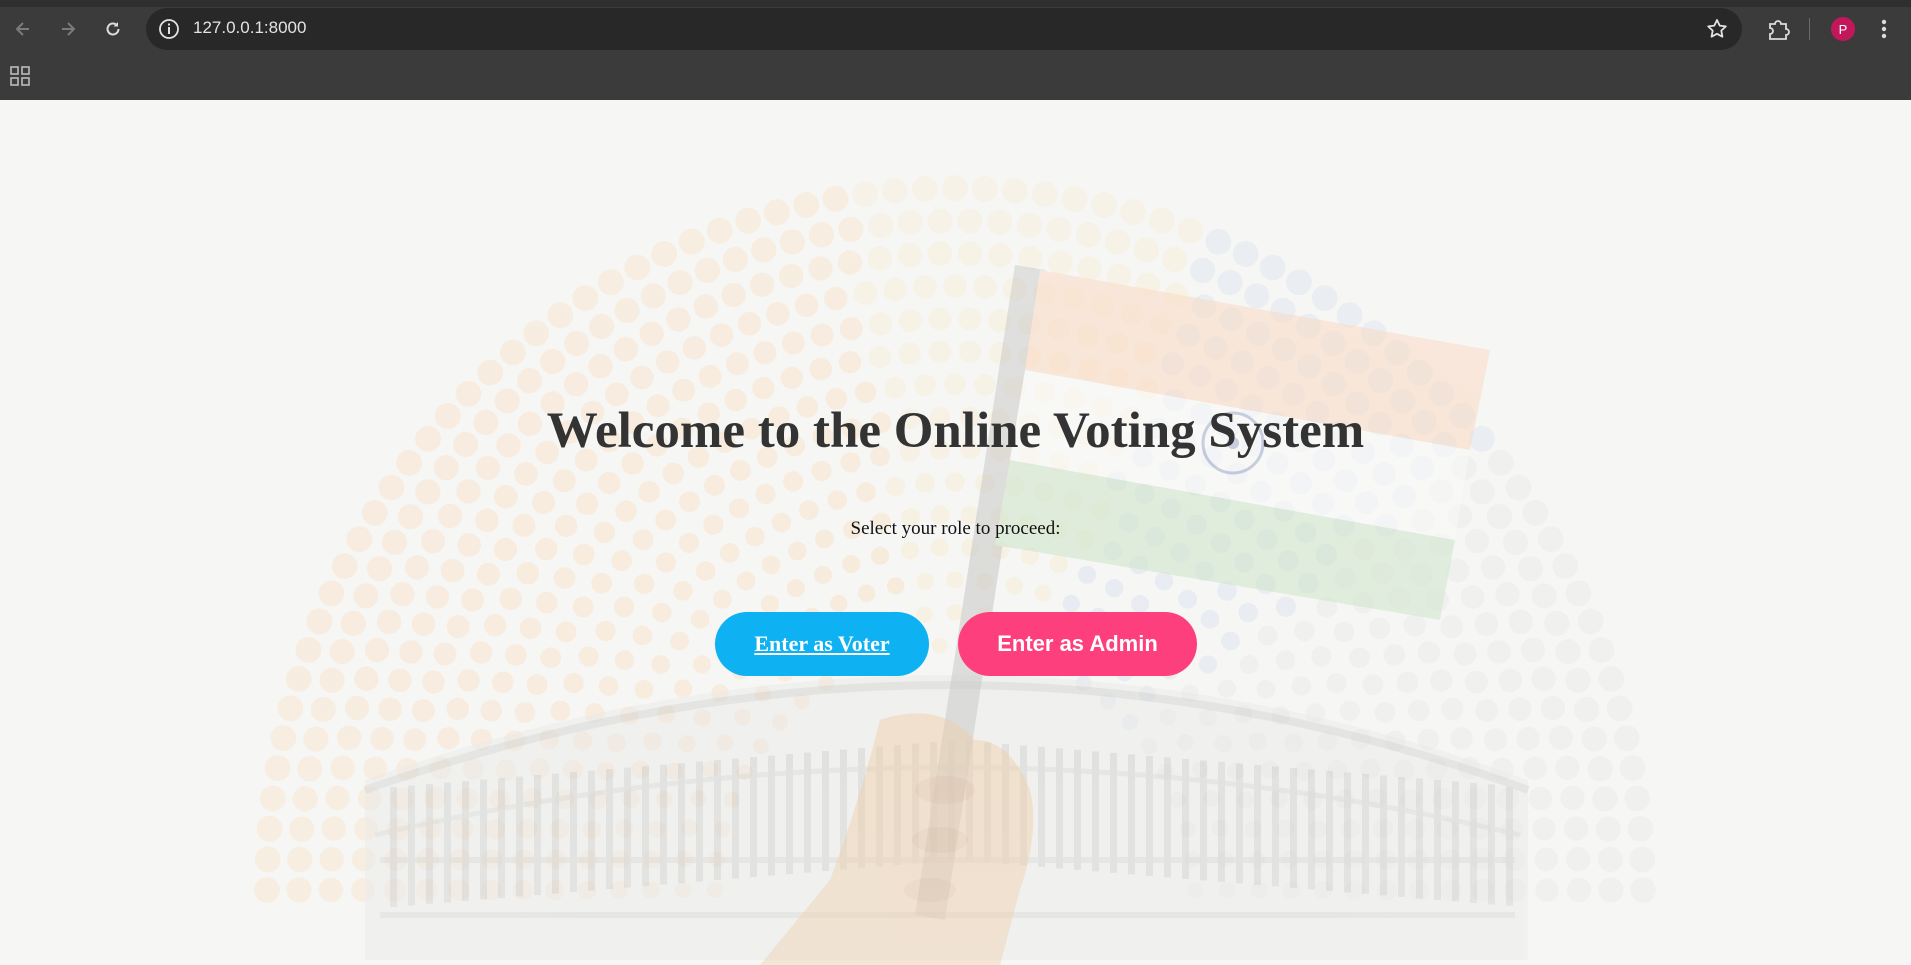  Describe the element at coordinates (249, 28) in the screenshot. I see `url-text: 127.0.0.1:8000` at that location.